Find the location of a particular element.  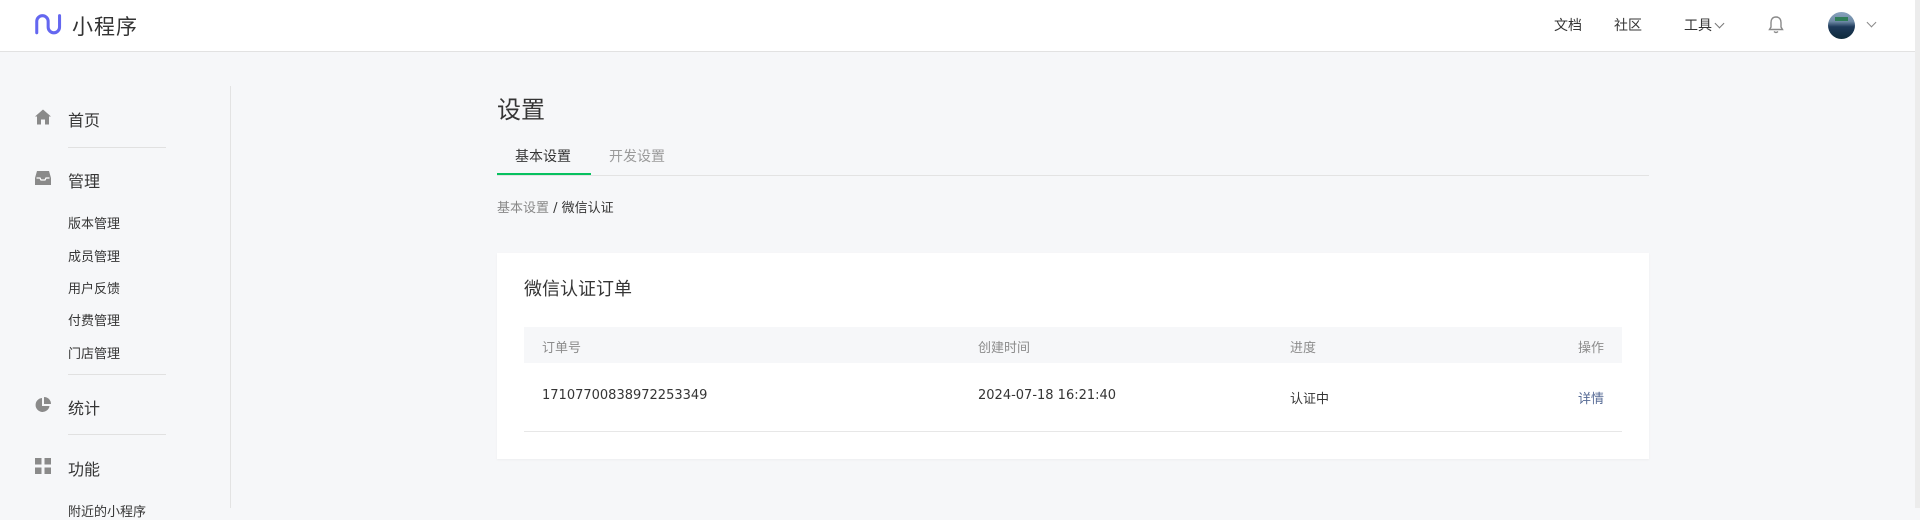

created-time: 2024-07-18 16:21:40 is located at coordinates (1047, 395).